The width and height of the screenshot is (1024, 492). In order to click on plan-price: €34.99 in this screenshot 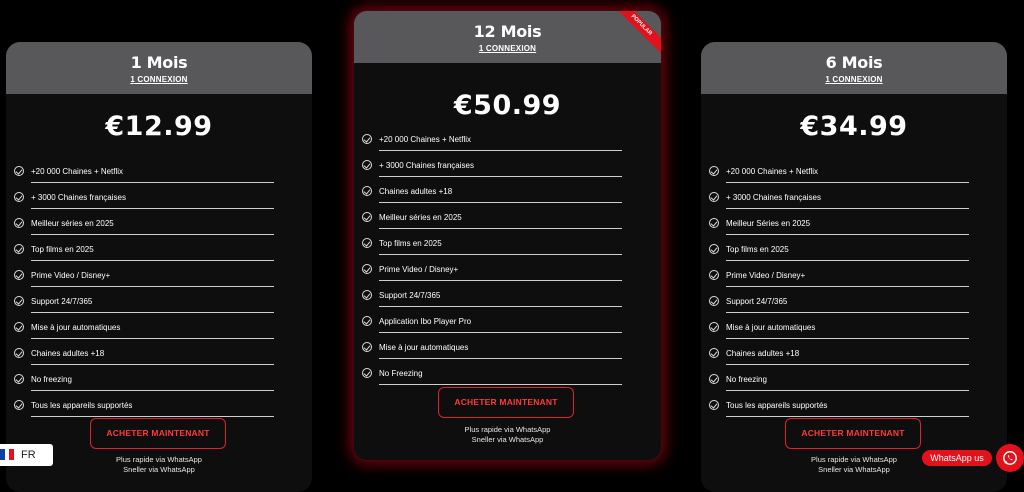, I will do `click(854, 126)`.